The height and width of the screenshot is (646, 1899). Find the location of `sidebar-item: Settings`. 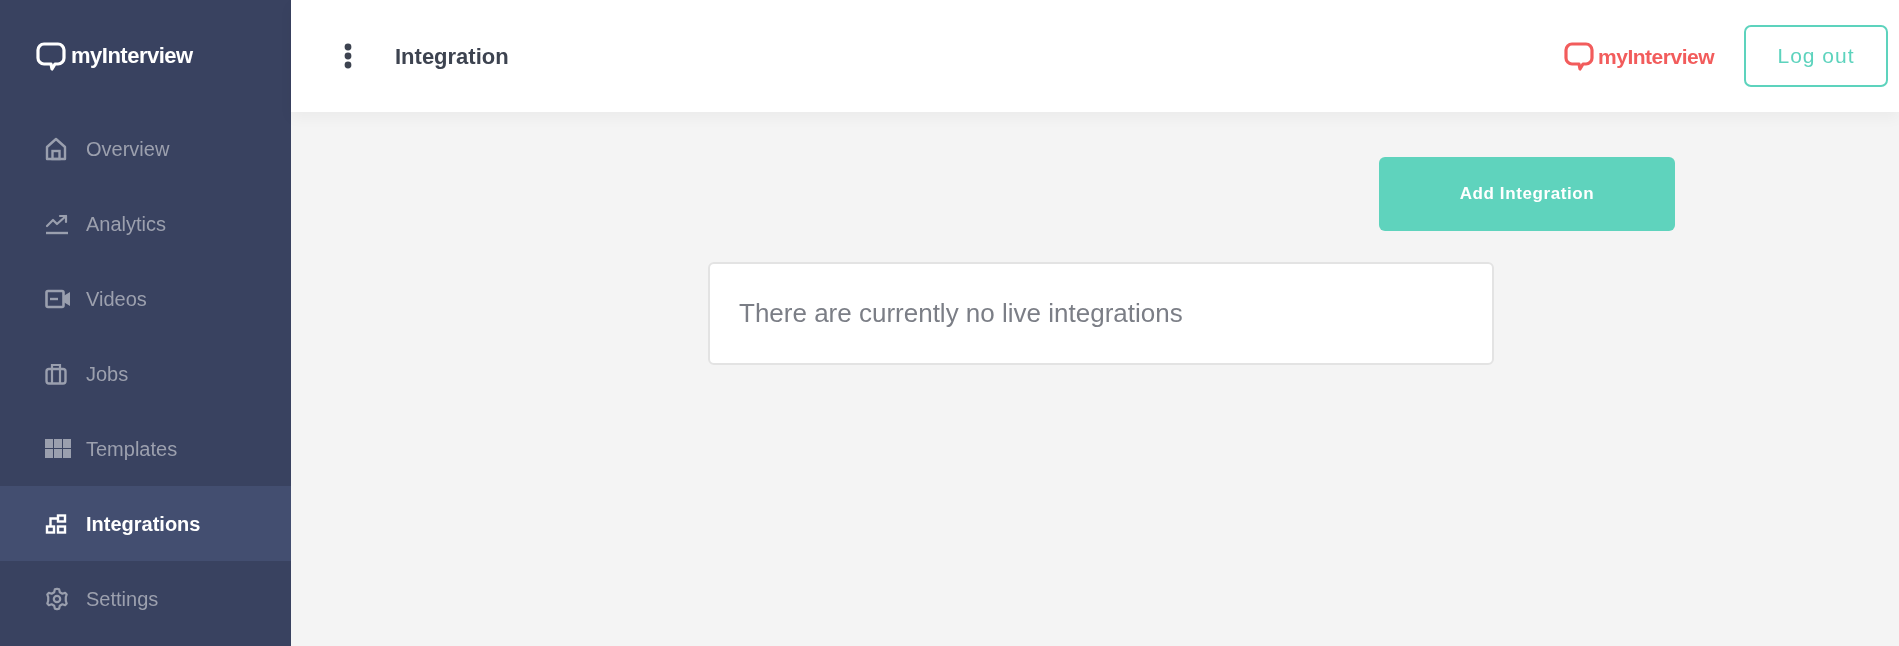

sidebar-item: Settings is located at coordinates (145, 598).